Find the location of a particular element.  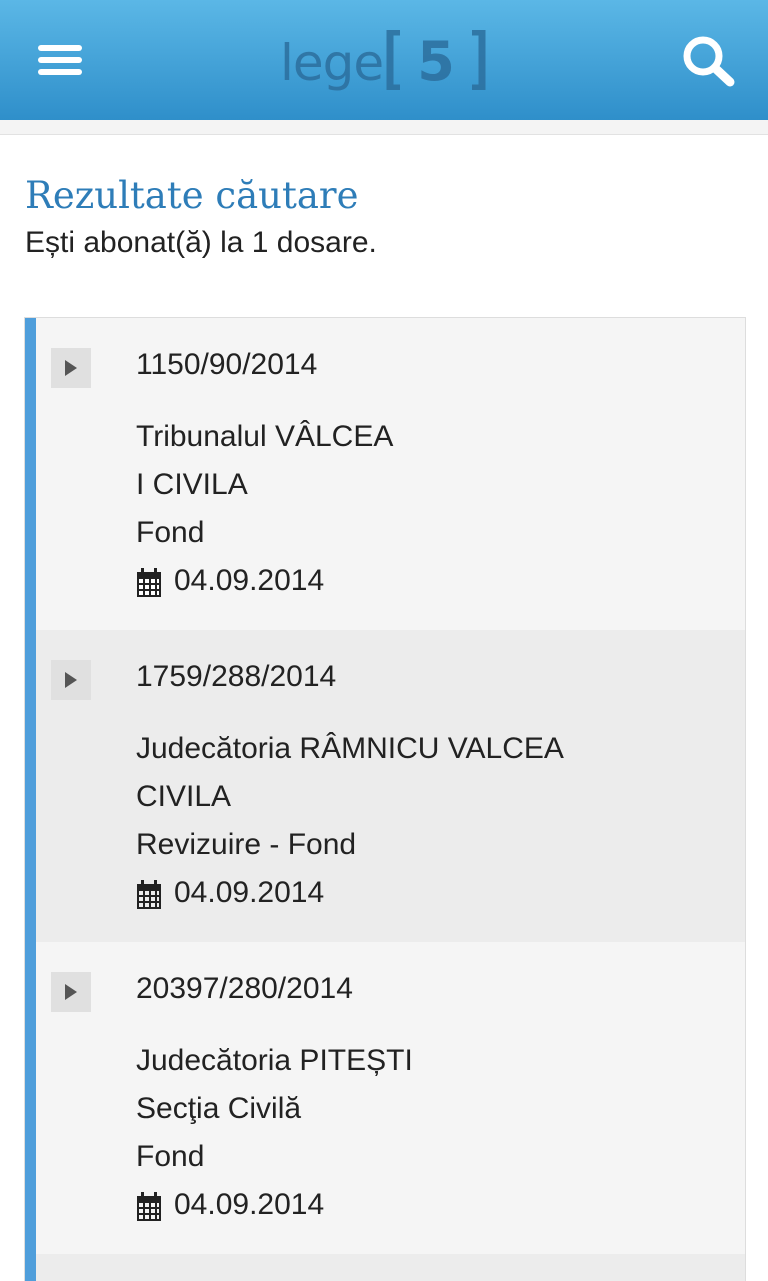

logo-text: lege is located at coordinates (332, 63).